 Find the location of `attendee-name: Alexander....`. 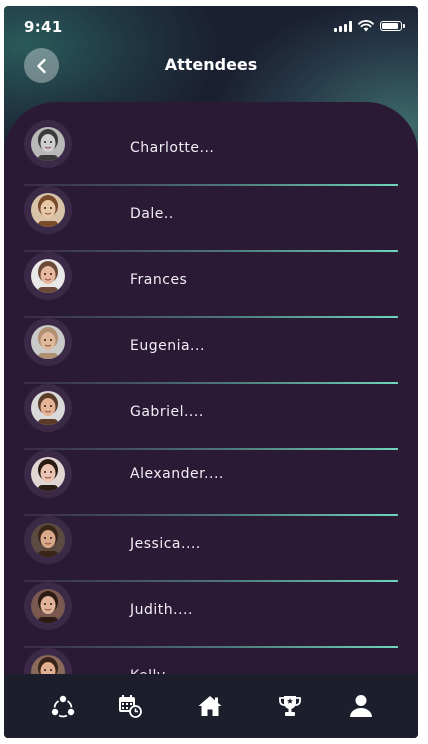

attendee-name: Alexander.... is located at coordinates (177, 474).